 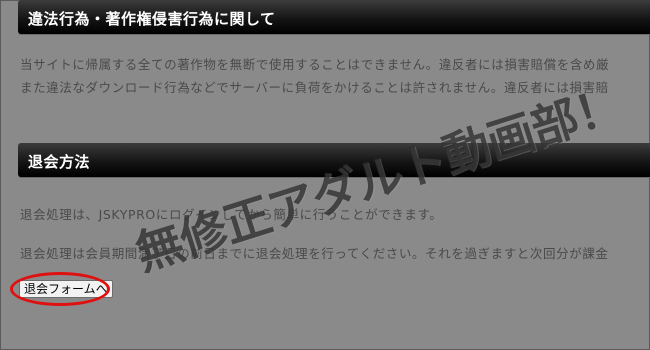 I want to click on withdraw-form-button: 退会フォームへ, so click(x=66, y=289).